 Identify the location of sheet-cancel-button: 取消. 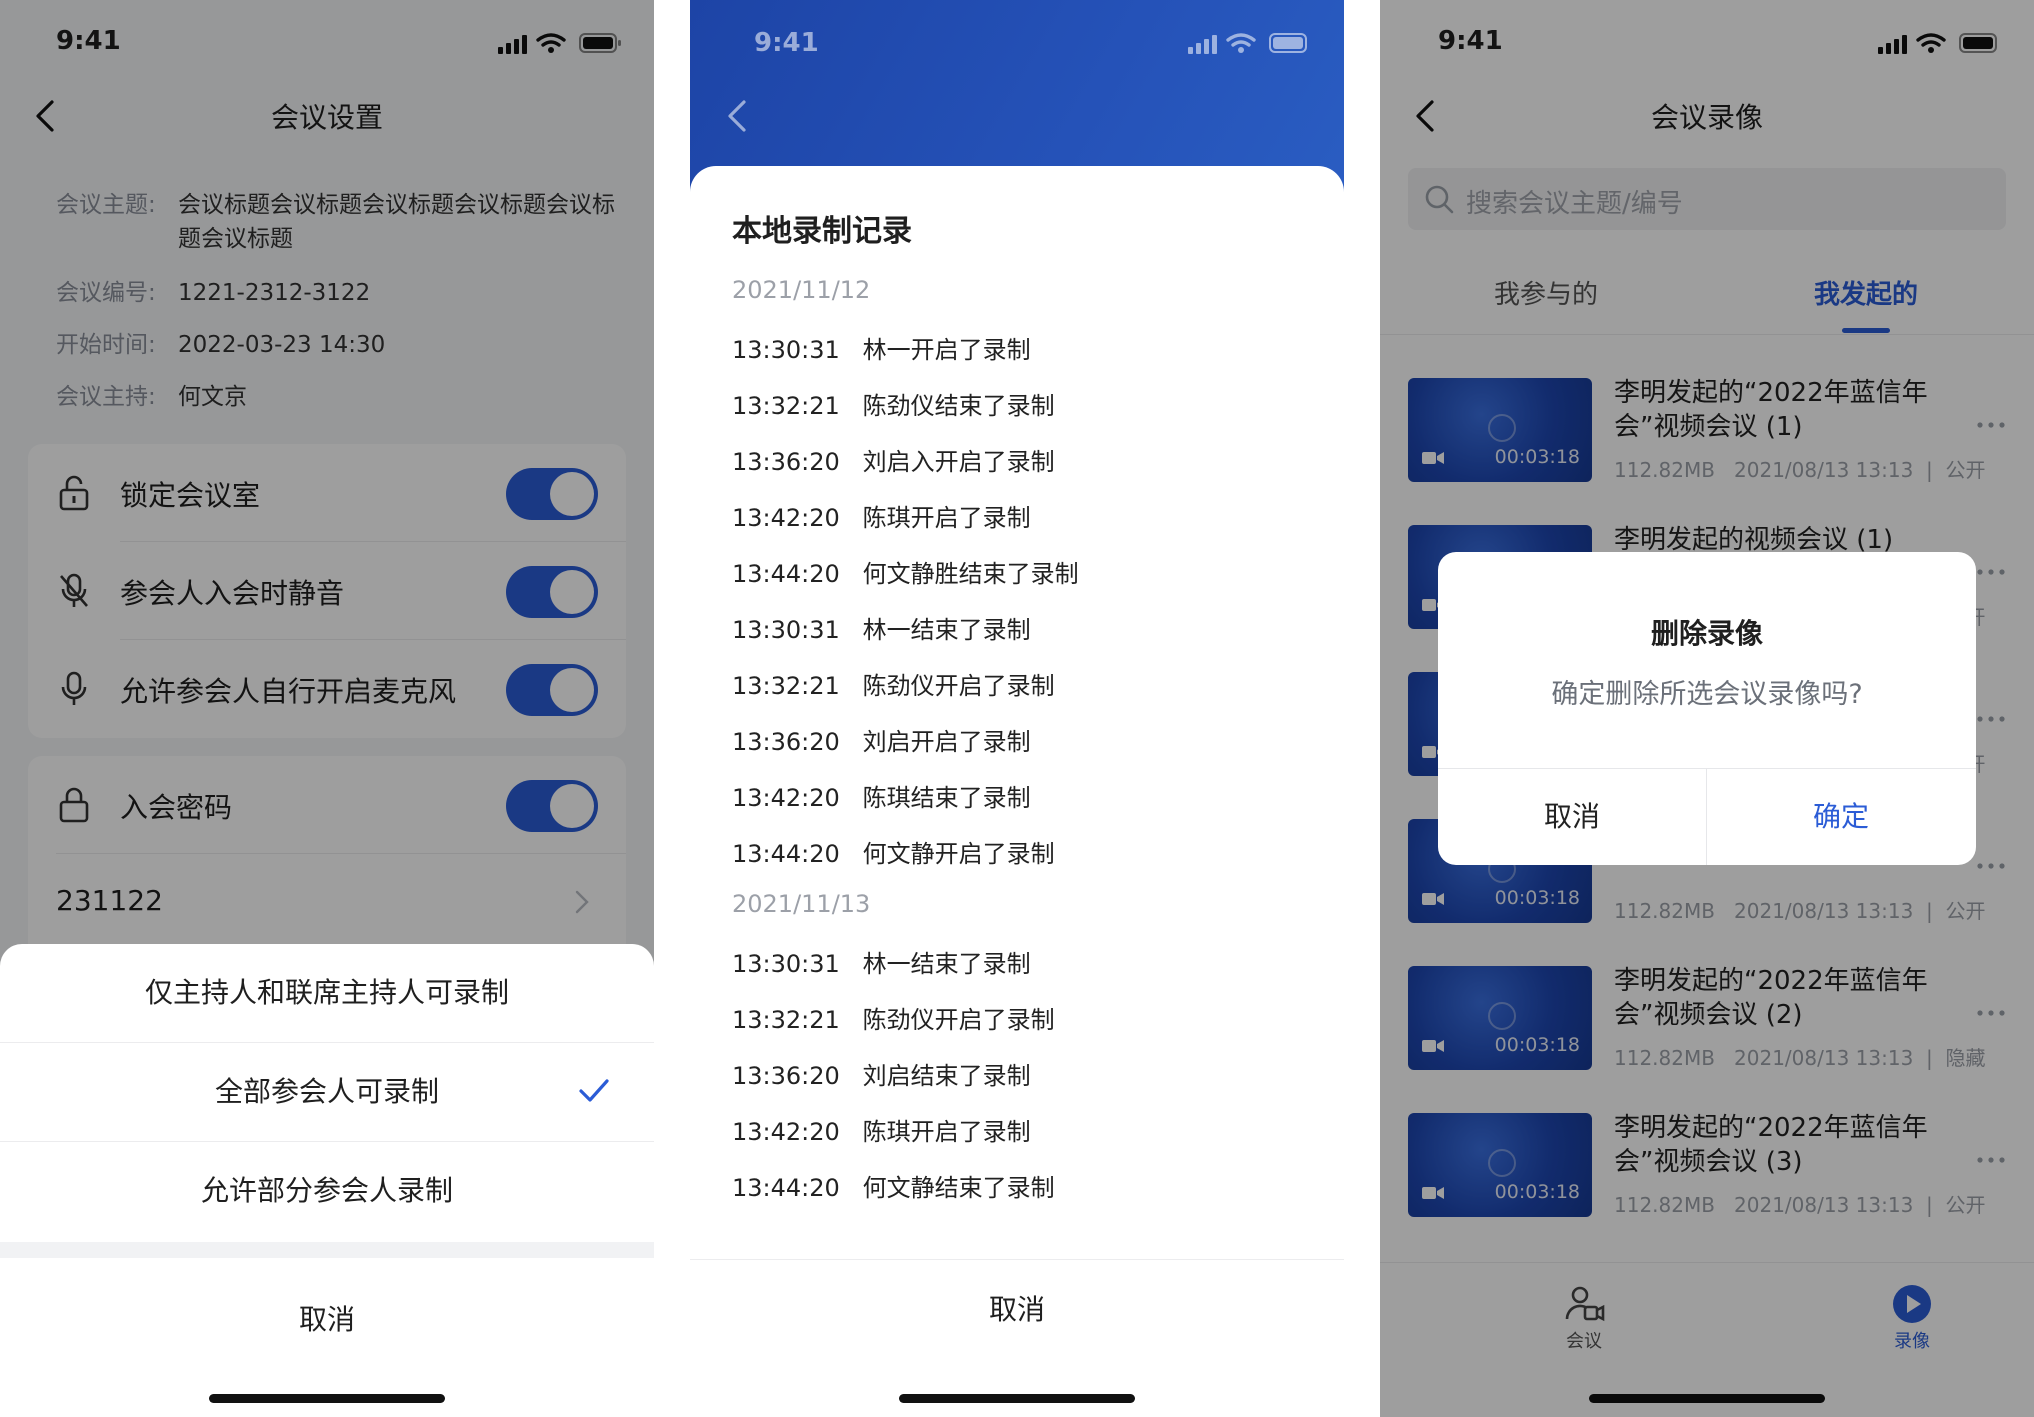
(327, 1320).